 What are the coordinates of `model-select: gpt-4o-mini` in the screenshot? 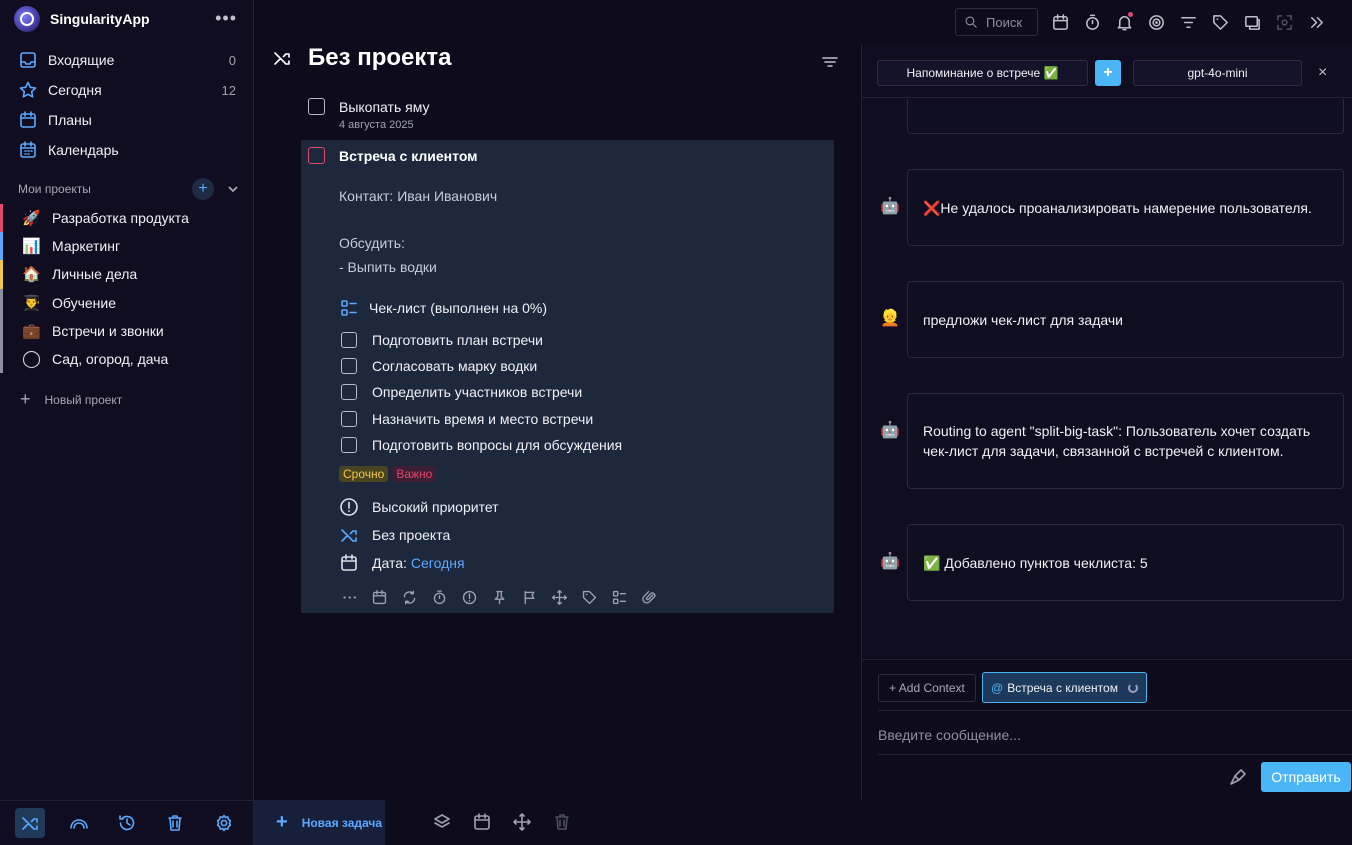 It's located at (1217, 73).